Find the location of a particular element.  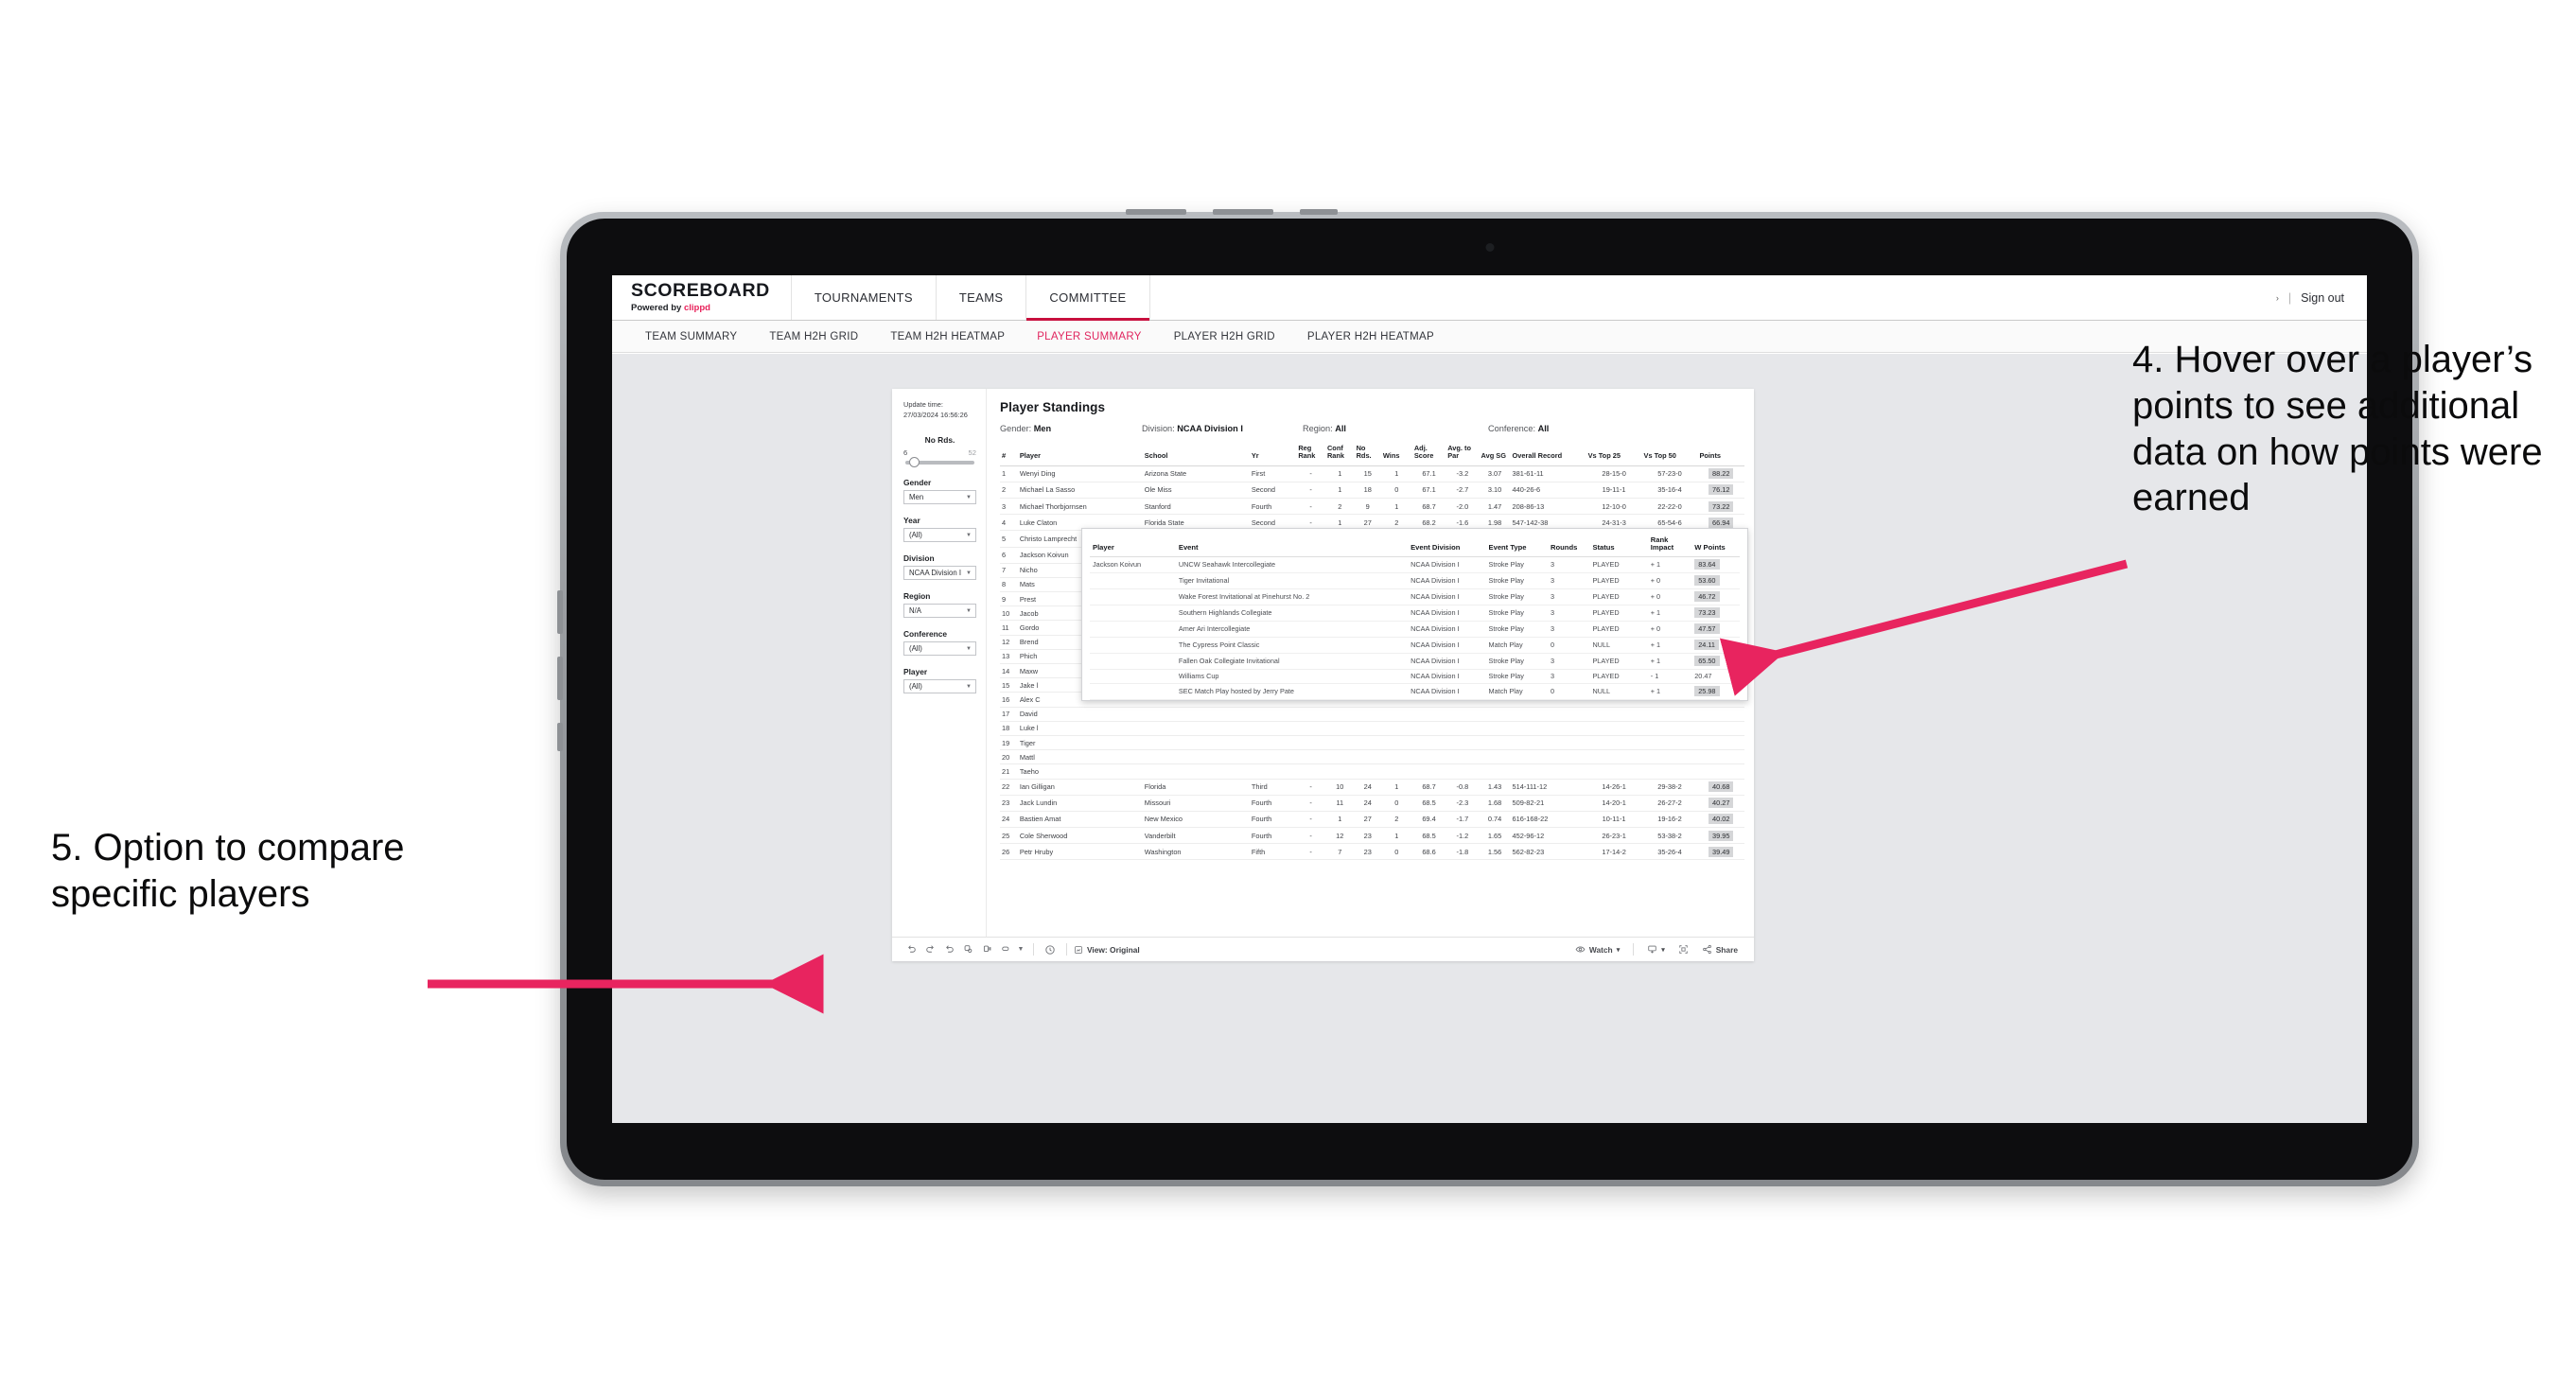

nav-item-tournaments: TOURNAMENTS is located at coordinates (865, 297).